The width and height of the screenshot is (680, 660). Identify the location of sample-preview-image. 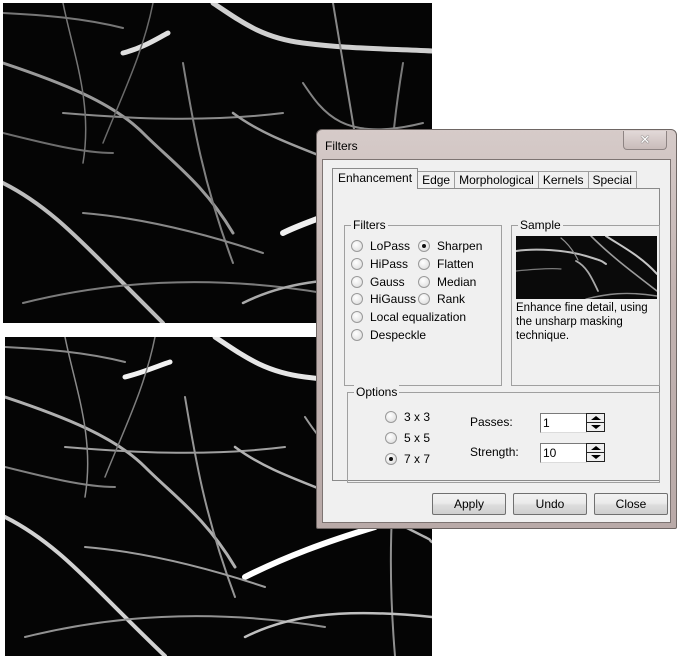
(586, 267).